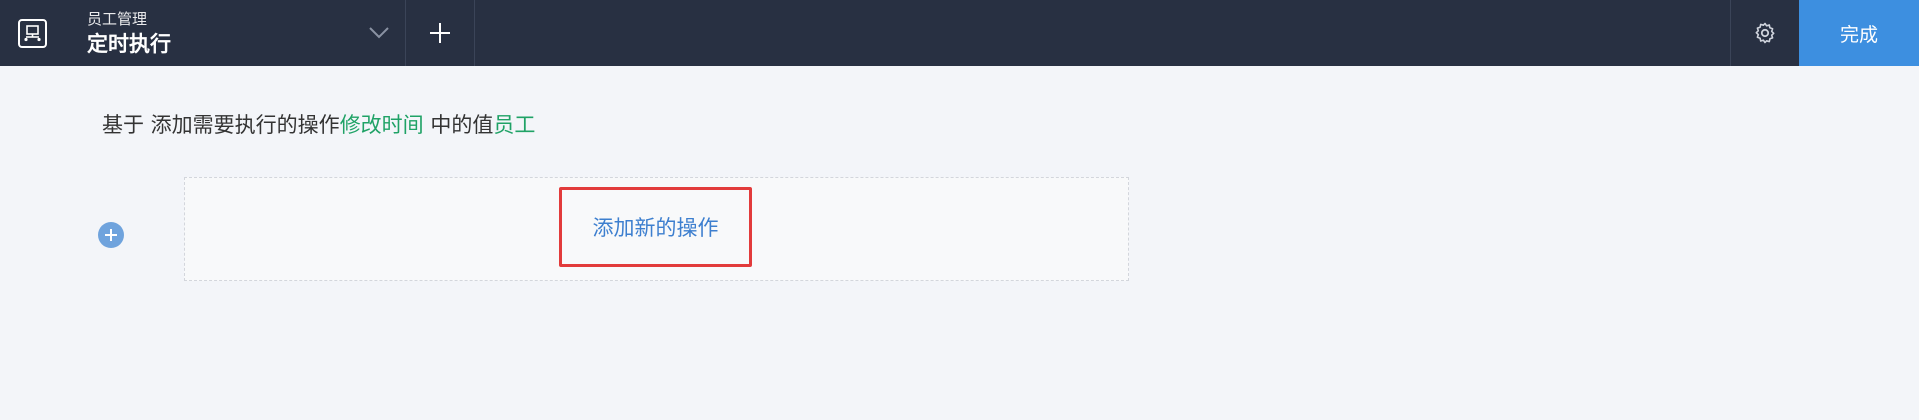 This screenshot has width=1919, height=420. What do you see at coordinates (379, 32) in the screenshot?
I see `chevron-down-icon` at bounding box center [379, 32].